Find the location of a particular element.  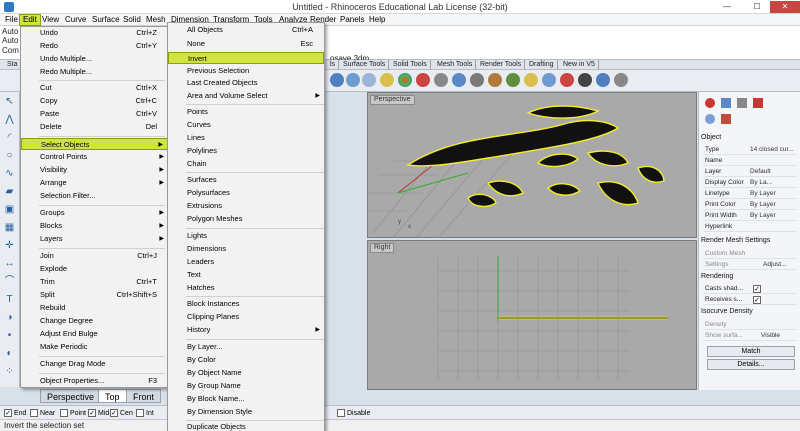

shade-icon is located at coordinates (353, 80).